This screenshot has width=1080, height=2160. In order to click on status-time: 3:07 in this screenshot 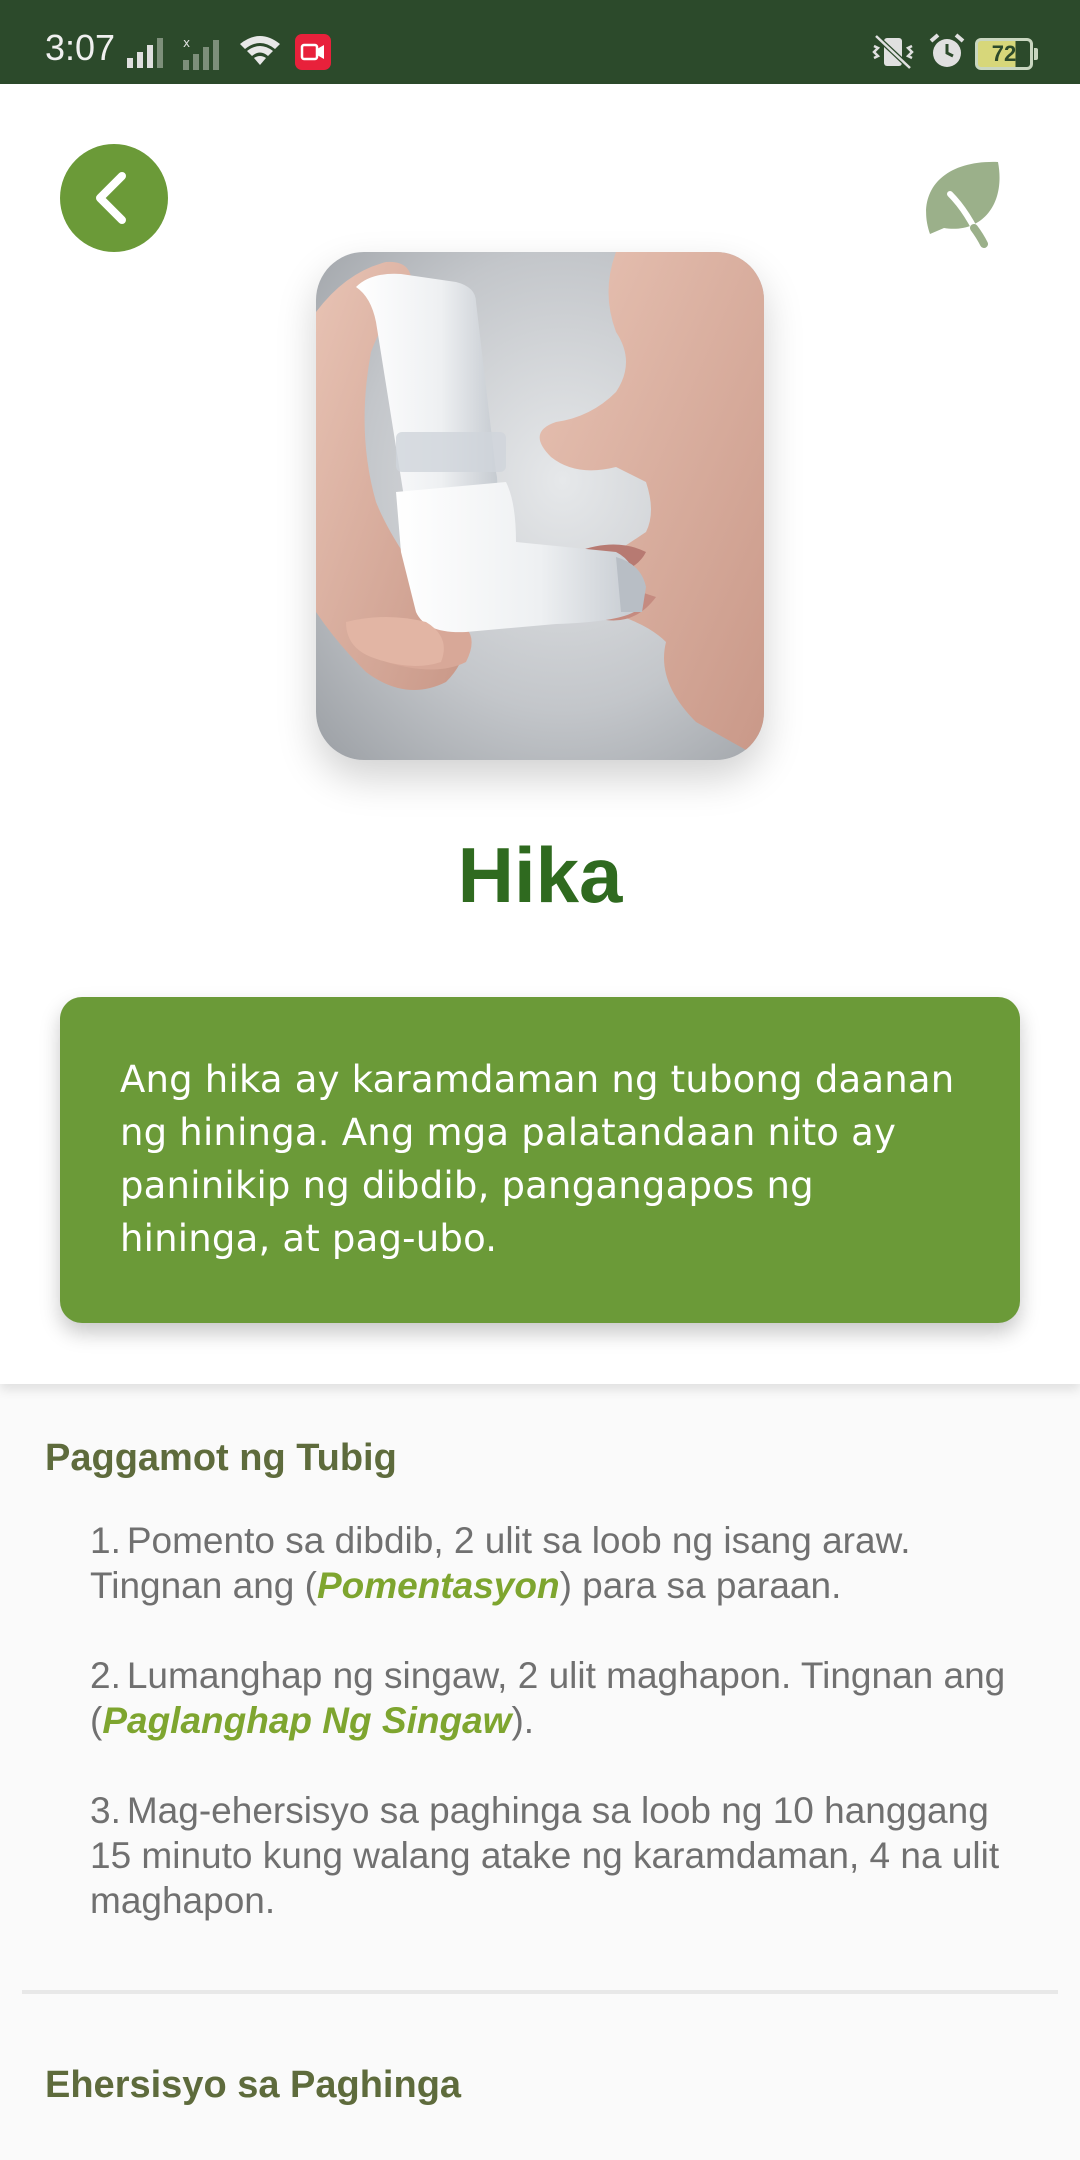, I will do `click(80, 47)`.